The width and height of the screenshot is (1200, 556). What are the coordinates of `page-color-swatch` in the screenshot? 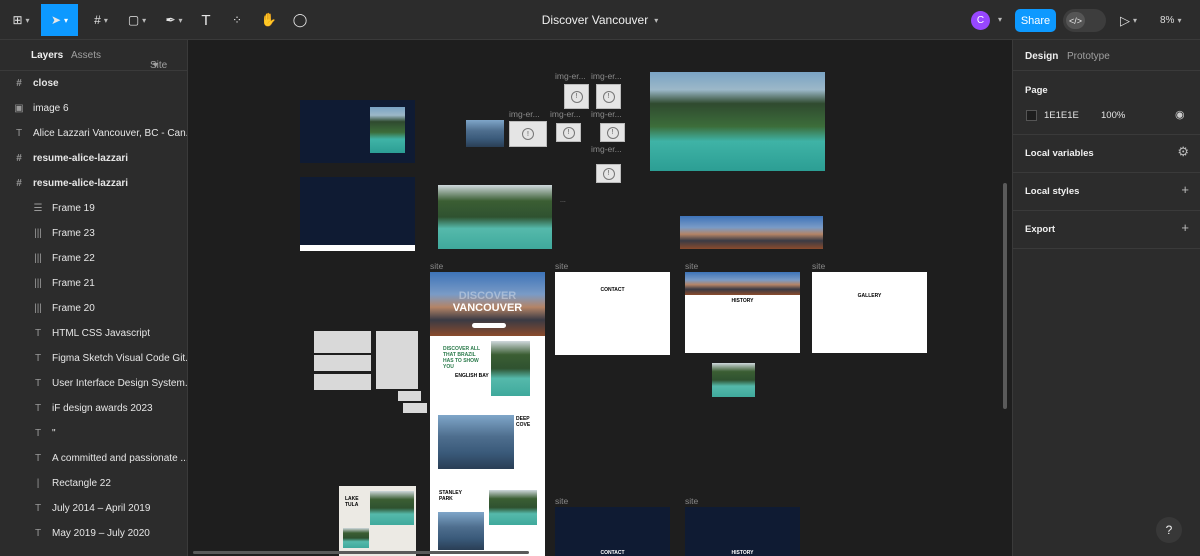 It's located at (1031, 115).